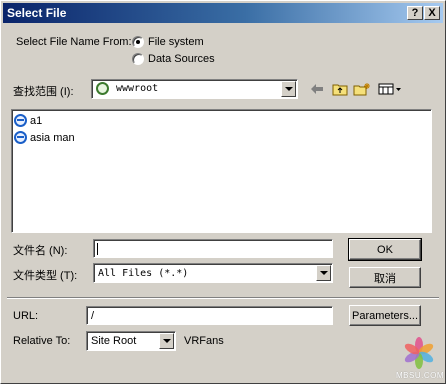  I want to click on data-sources-label: Data Sources, so click(181, 59).